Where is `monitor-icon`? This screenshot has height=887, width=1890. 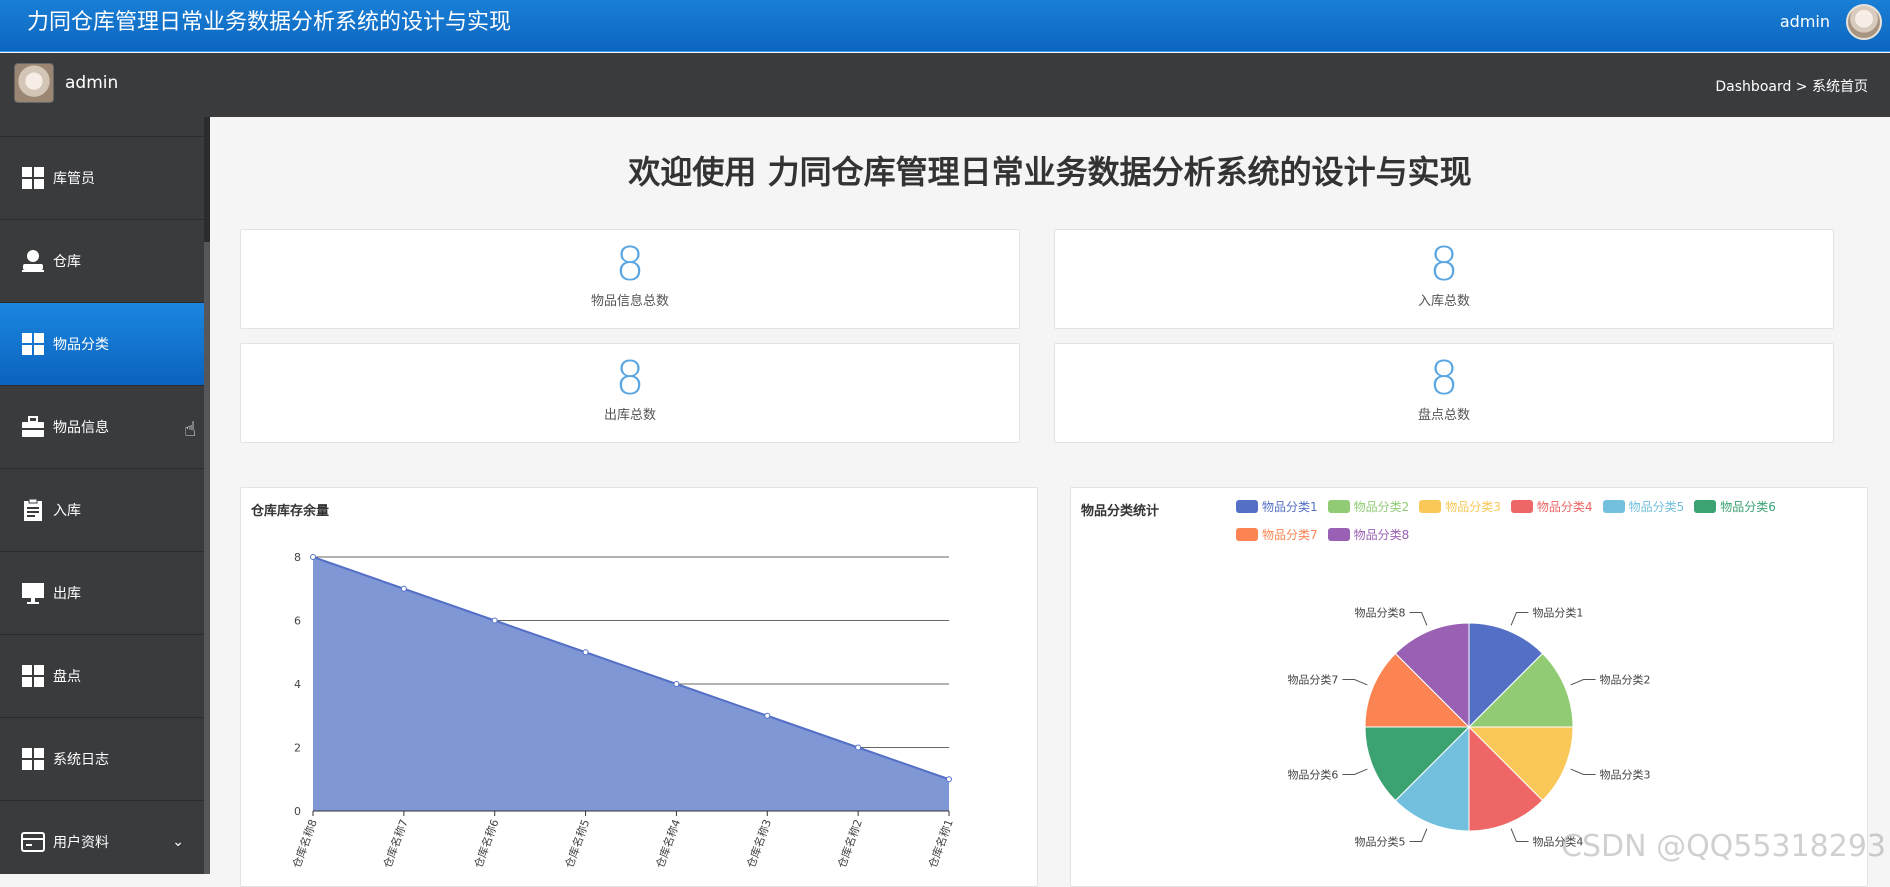
monitor-icon is located at coordinates (33, 593).